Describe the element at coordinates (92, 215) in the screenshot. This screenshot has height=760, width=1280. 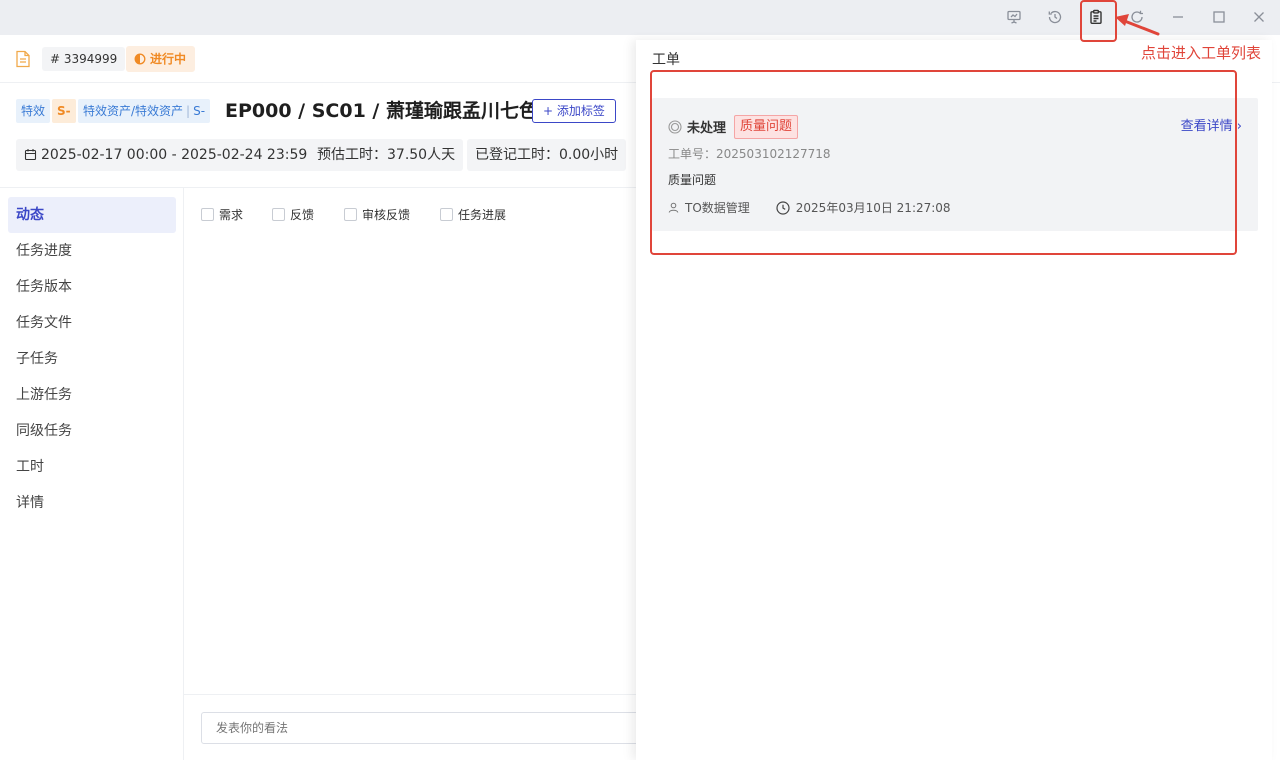
I see `sidebar-item-activity: 动态` at that location.